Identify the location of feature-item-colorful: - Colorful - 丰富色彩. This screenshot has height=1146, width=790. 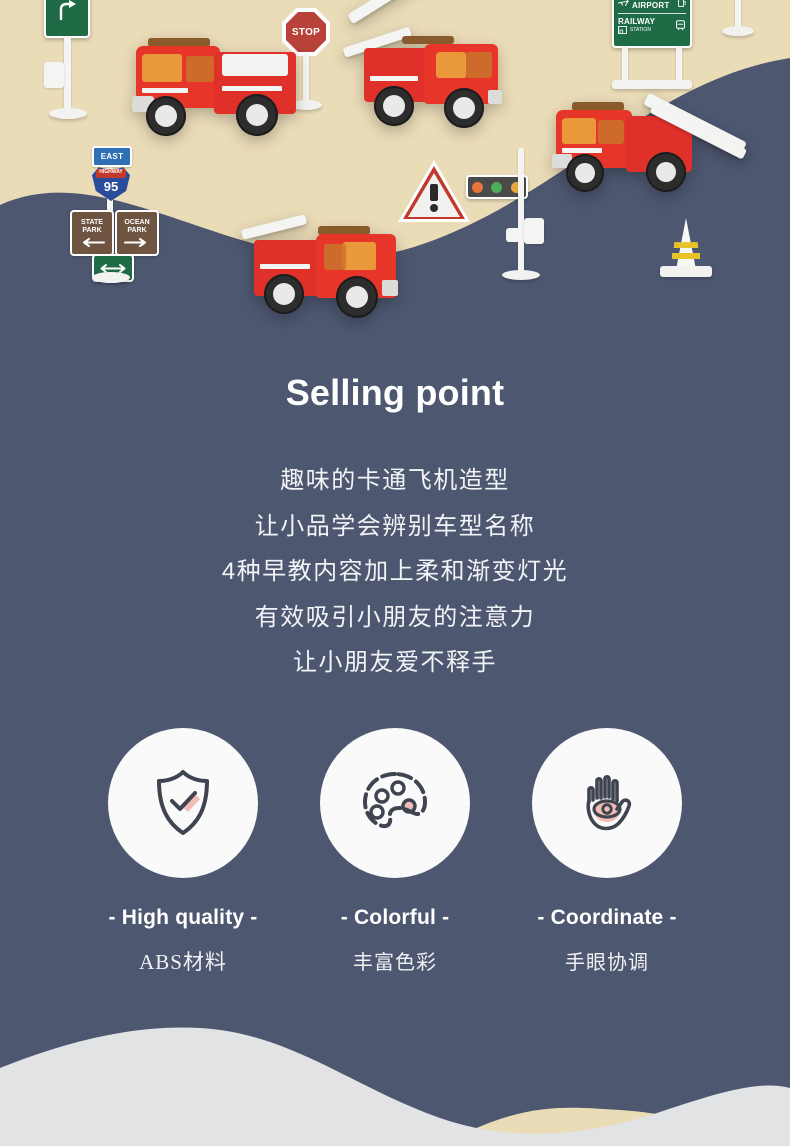
(395, 852).